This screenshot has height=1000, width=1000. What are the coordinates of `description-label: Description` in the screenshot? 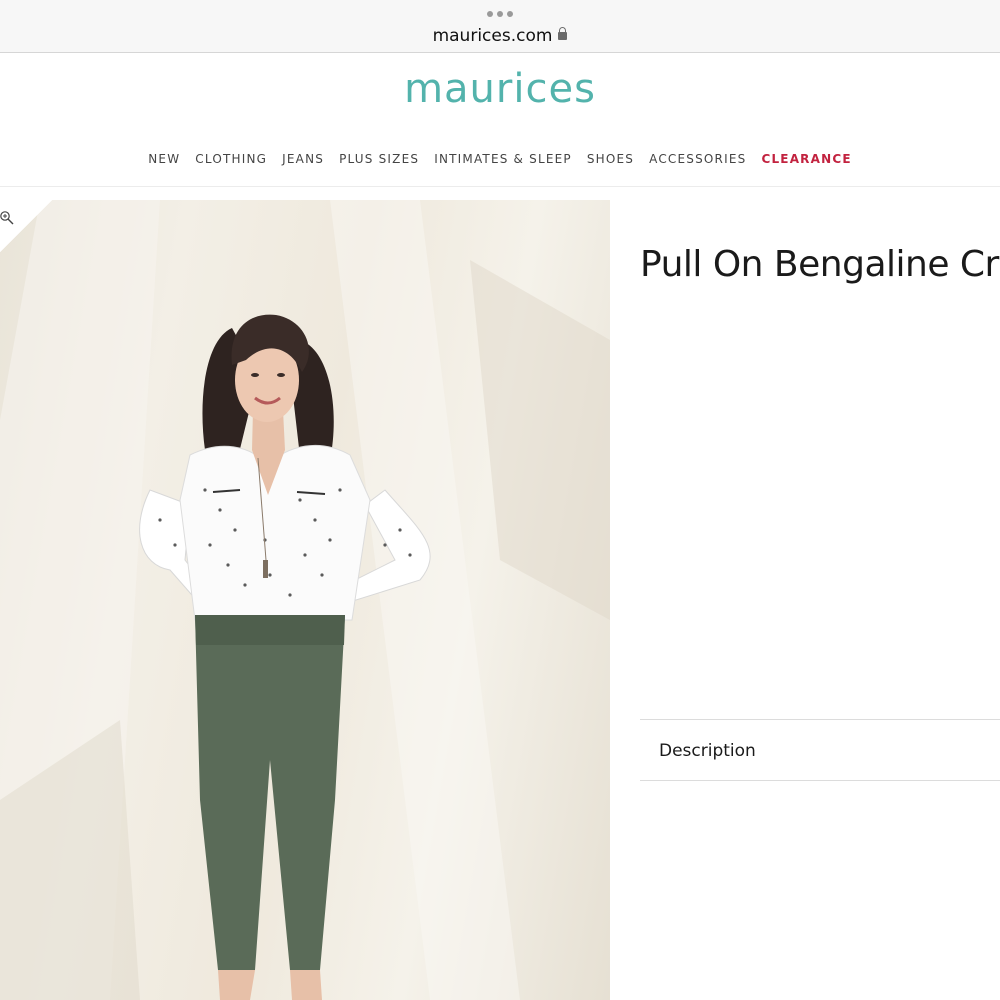 It's located at (707, 751).